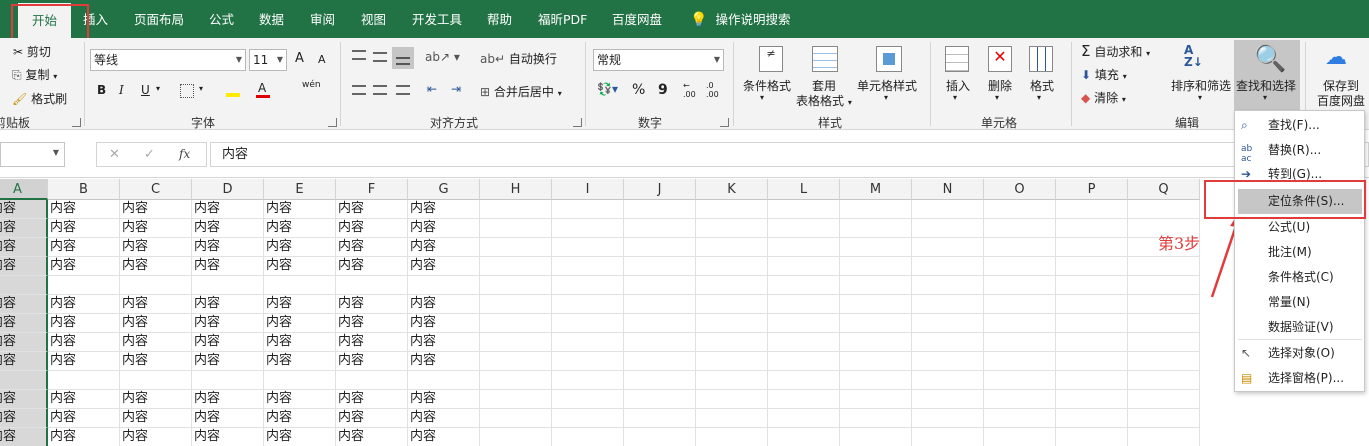 This screenshot has width=1369, height=446. What do you see at coordinates (156, 209) in the screenshot?
I see `cell-c1: 内容` at bounding box center [156, 209].